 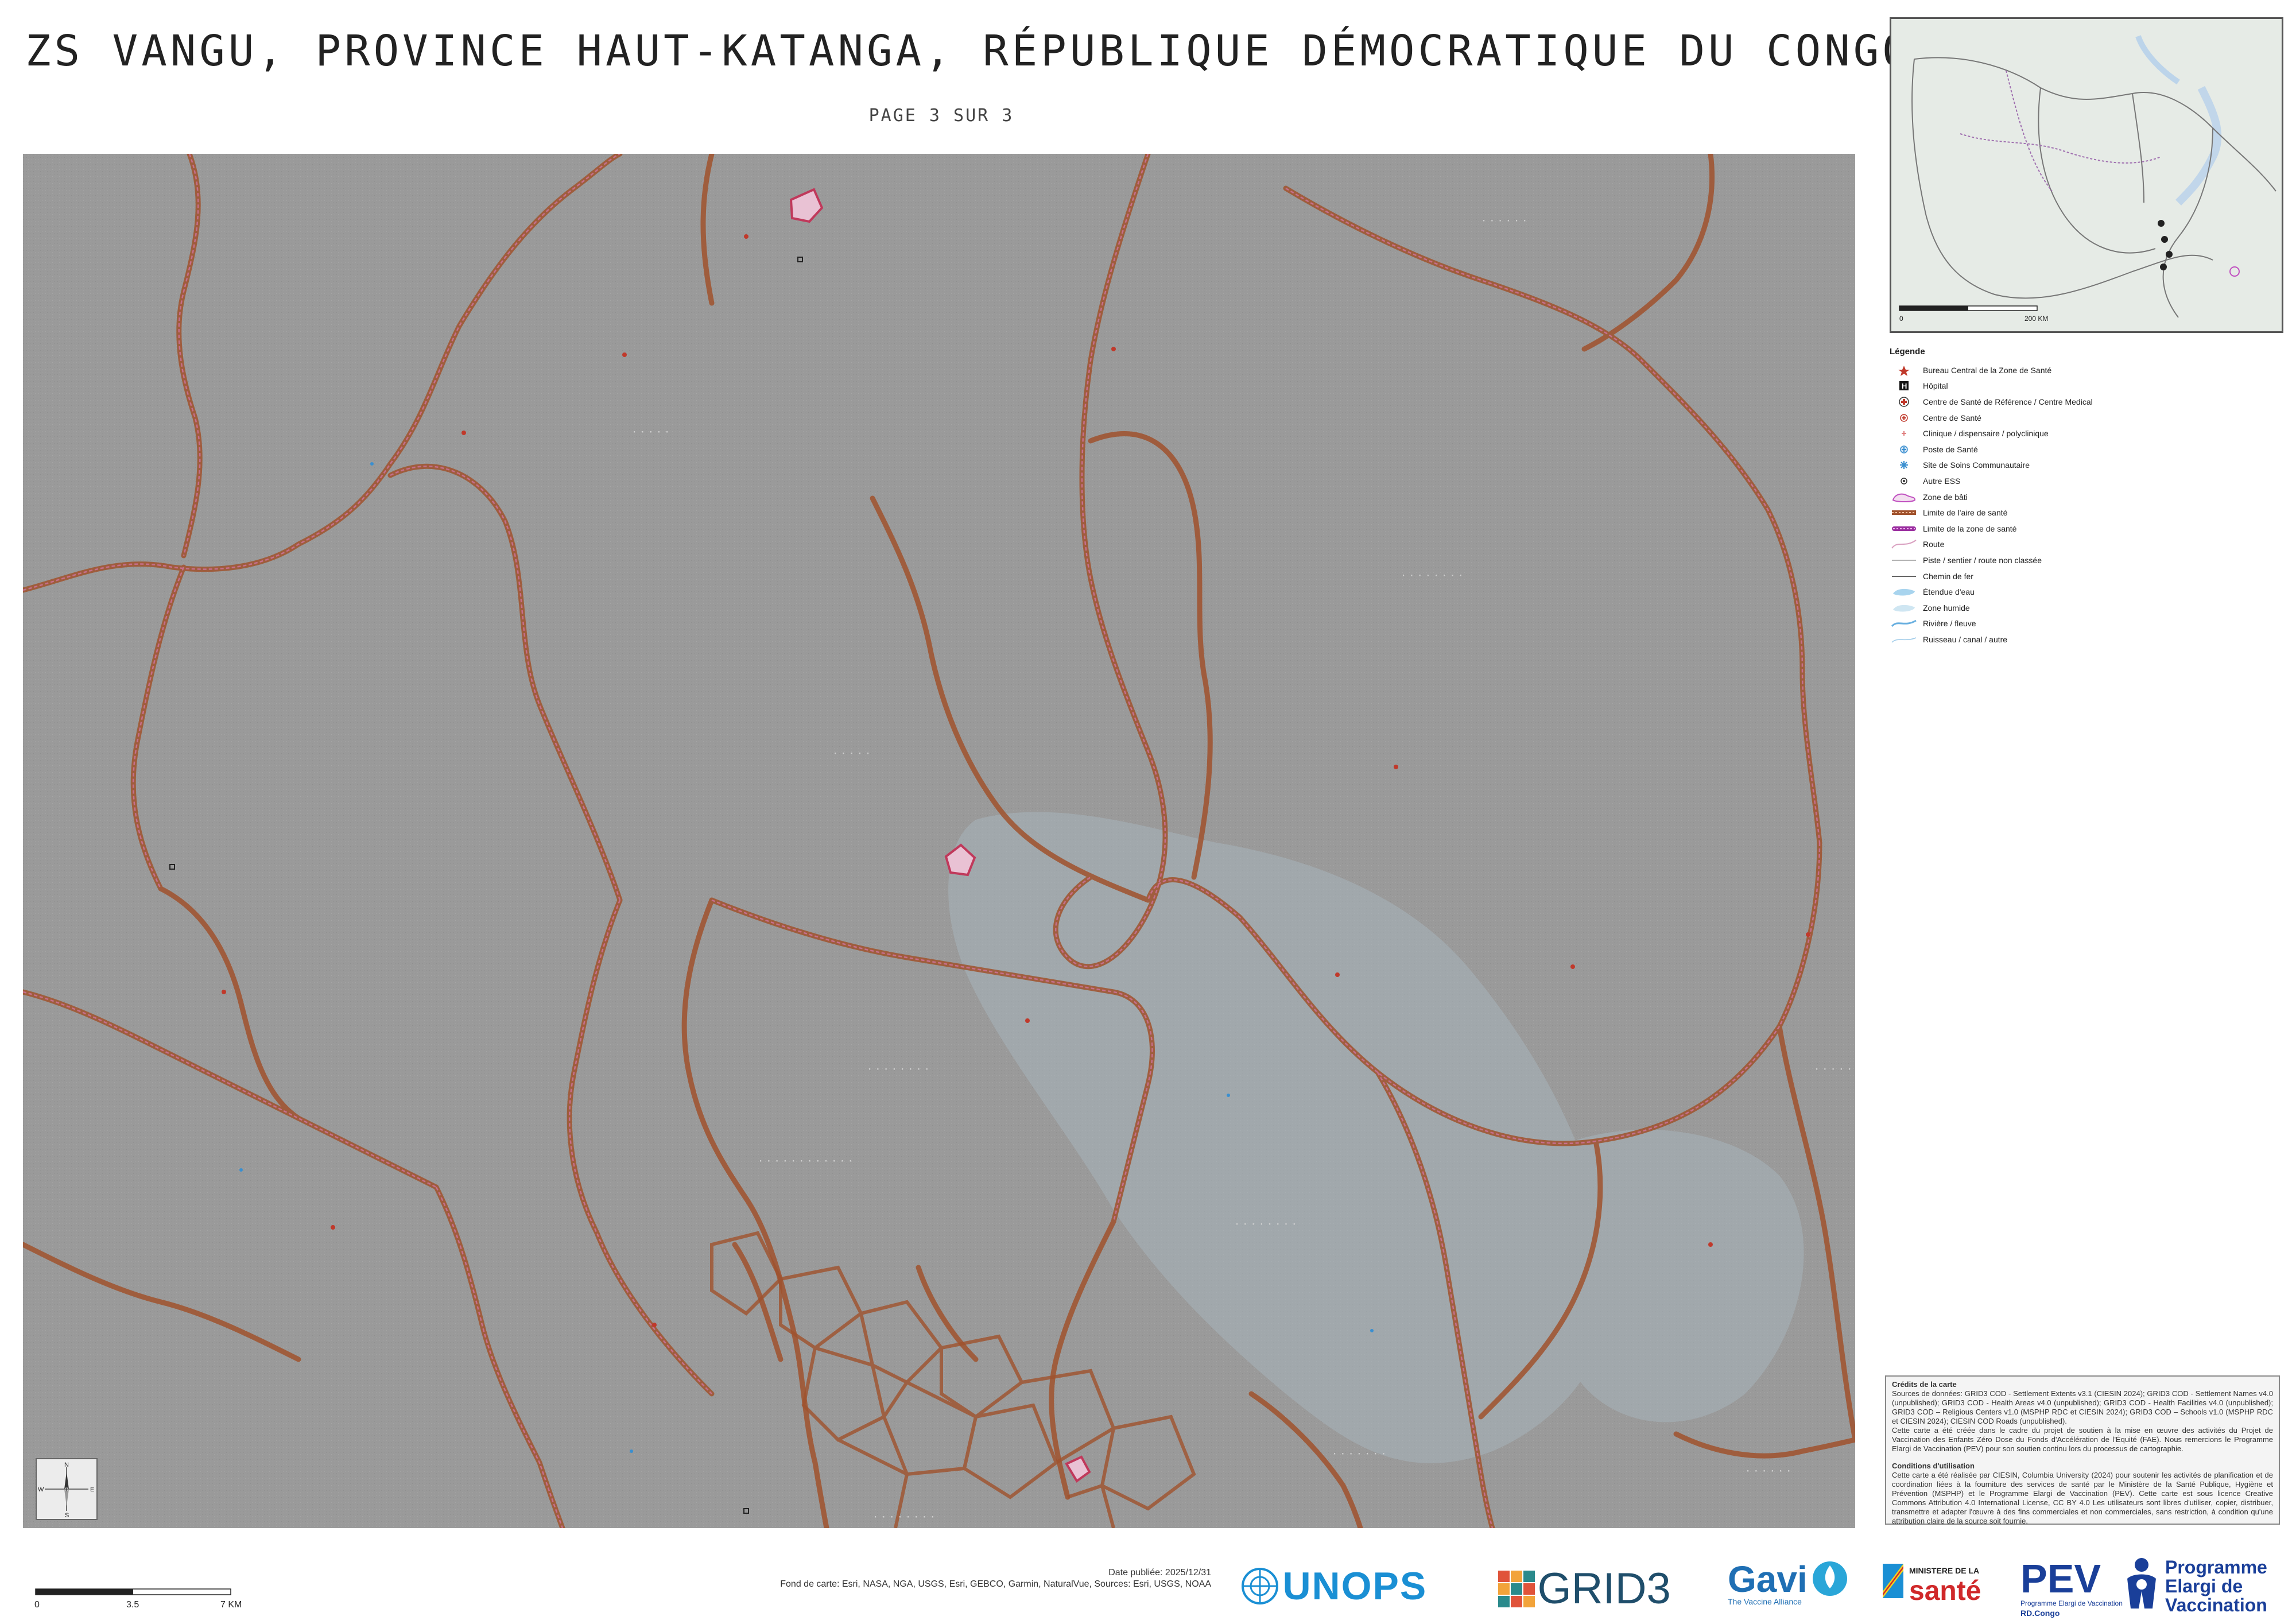 What do you see at coordinates (1952, 418) in the screenshot?
I see `legend-item-label: Centre de Santé` at bounding box center [1952, 418].